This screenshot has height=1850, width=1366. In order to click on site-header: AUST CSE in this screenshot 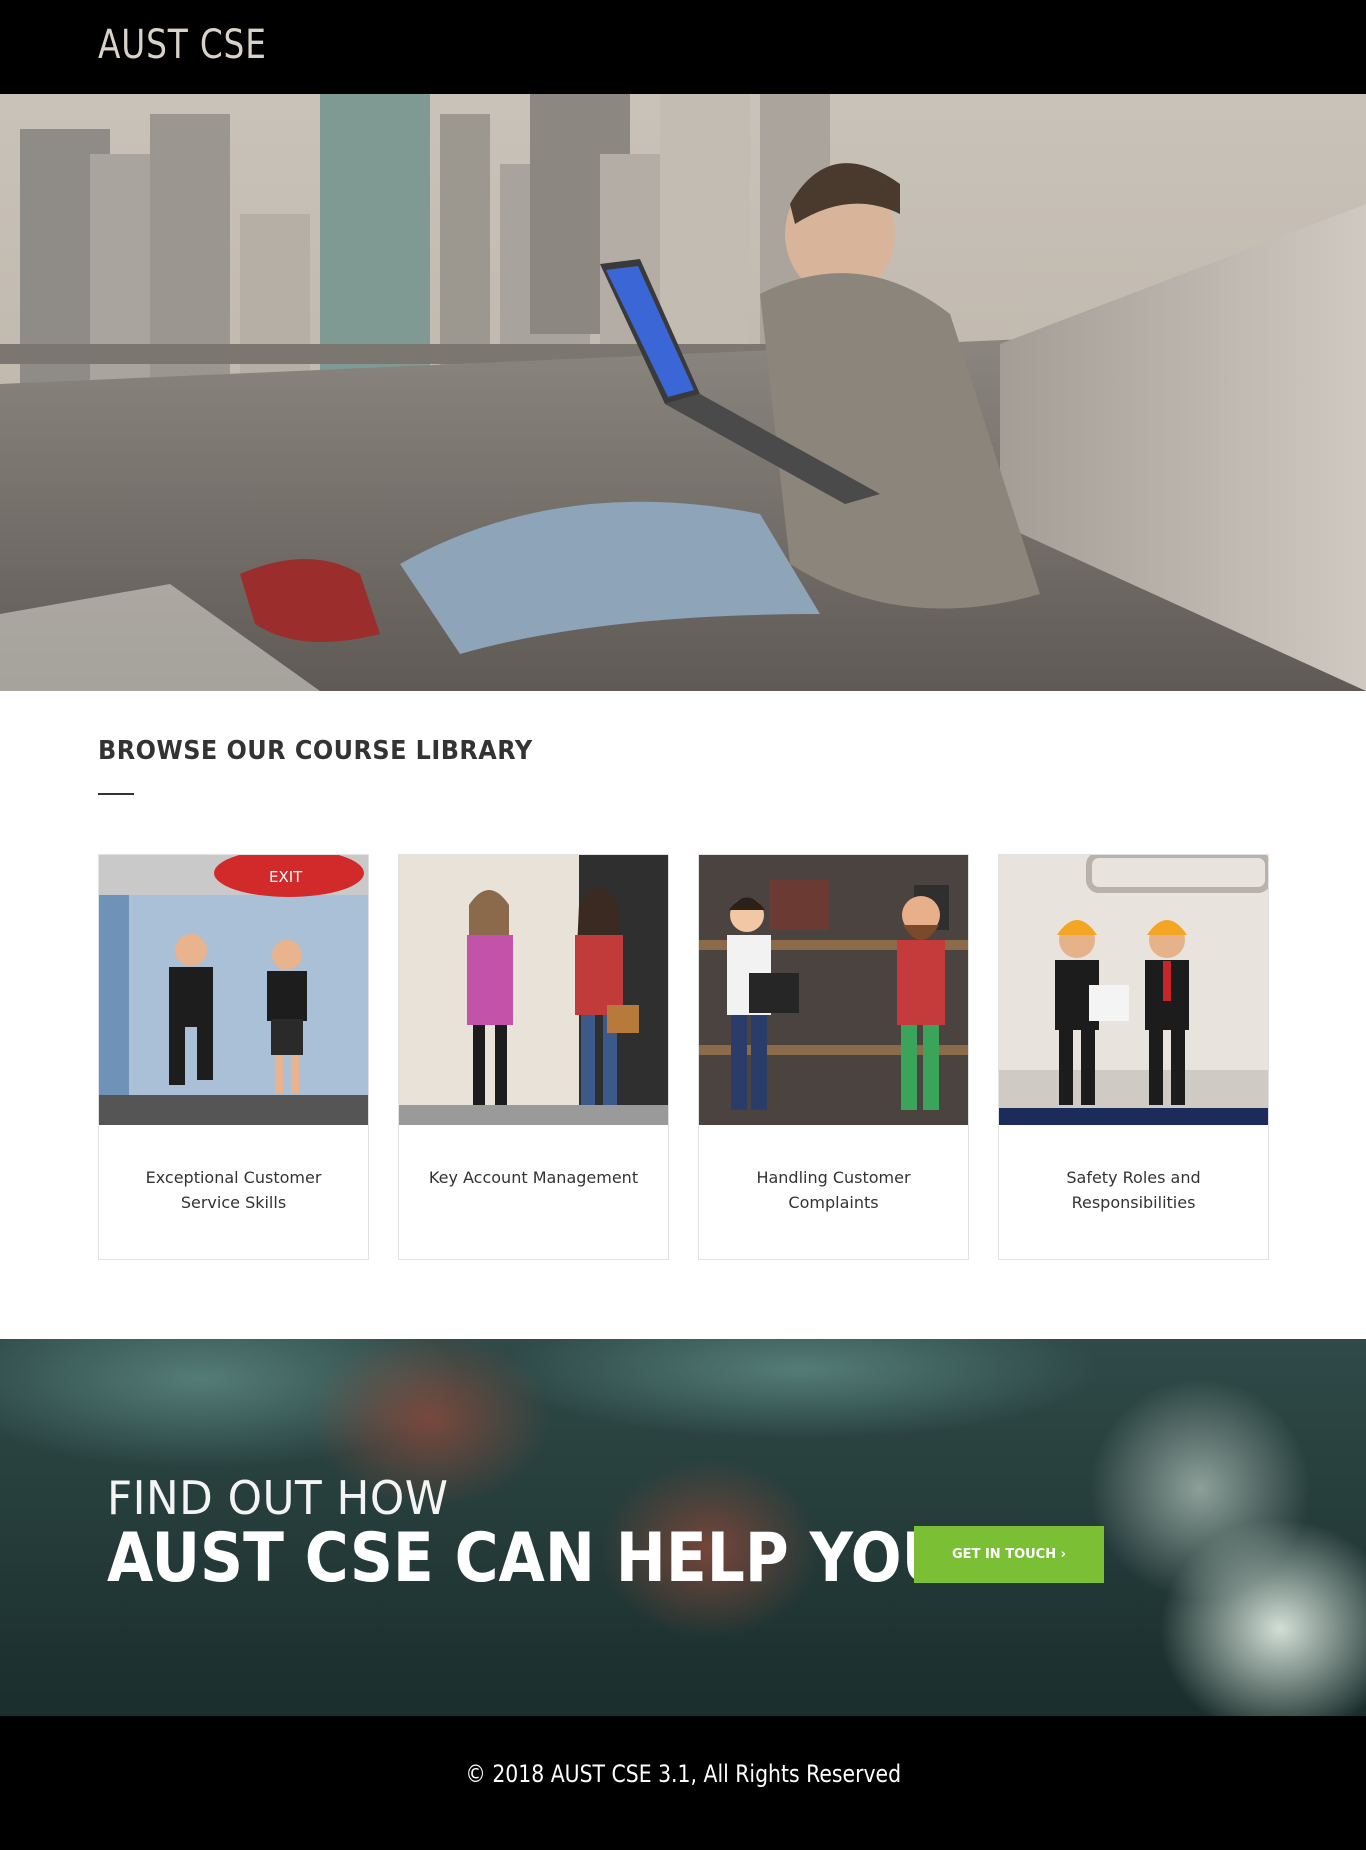, I will do `click(683, 47)`.